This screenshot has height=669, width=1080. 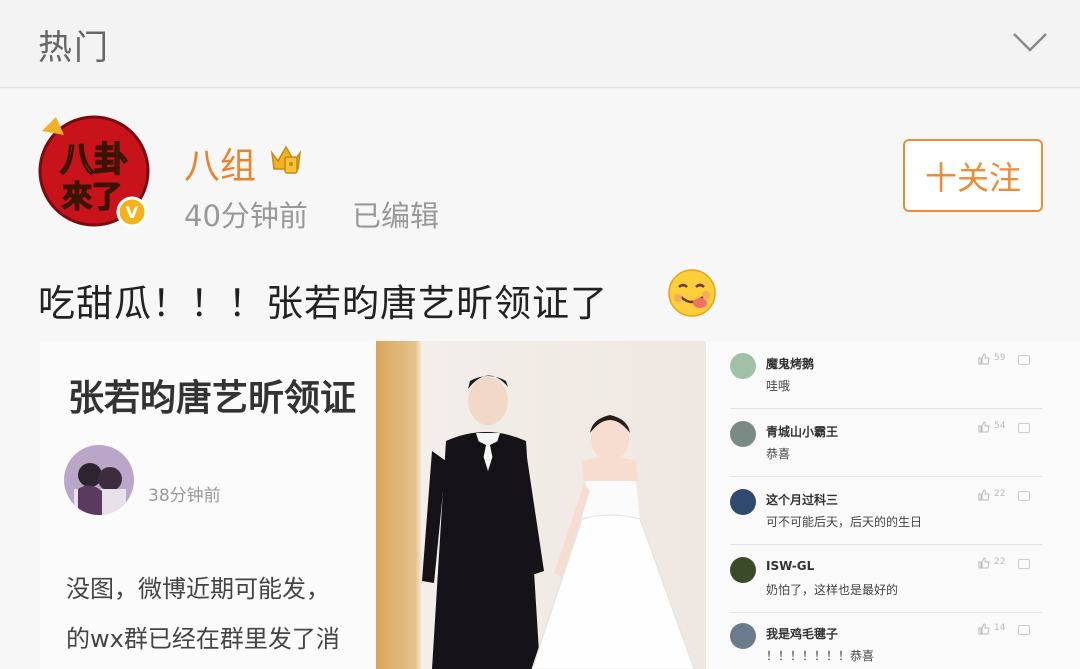 I want to click on yummy-face-emoji-icon, so click(x=692, y=293).